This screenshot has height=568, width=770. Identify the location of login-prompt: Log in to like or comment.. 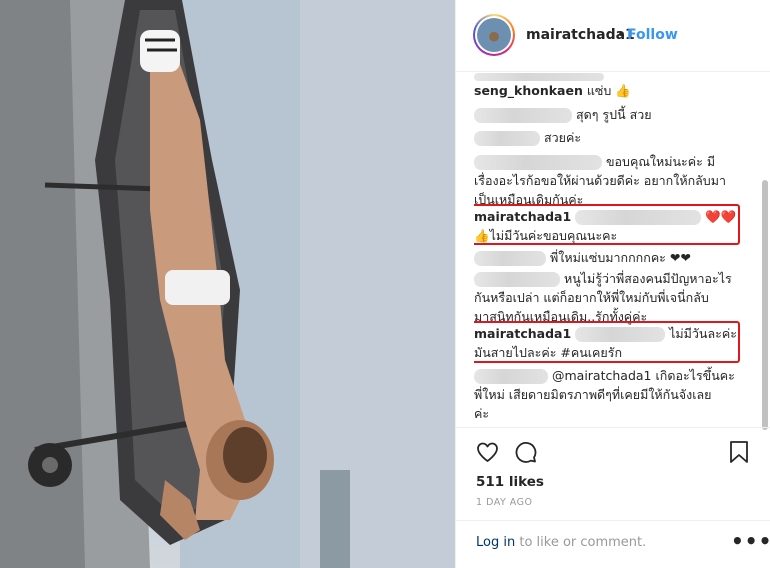
(561, 542).